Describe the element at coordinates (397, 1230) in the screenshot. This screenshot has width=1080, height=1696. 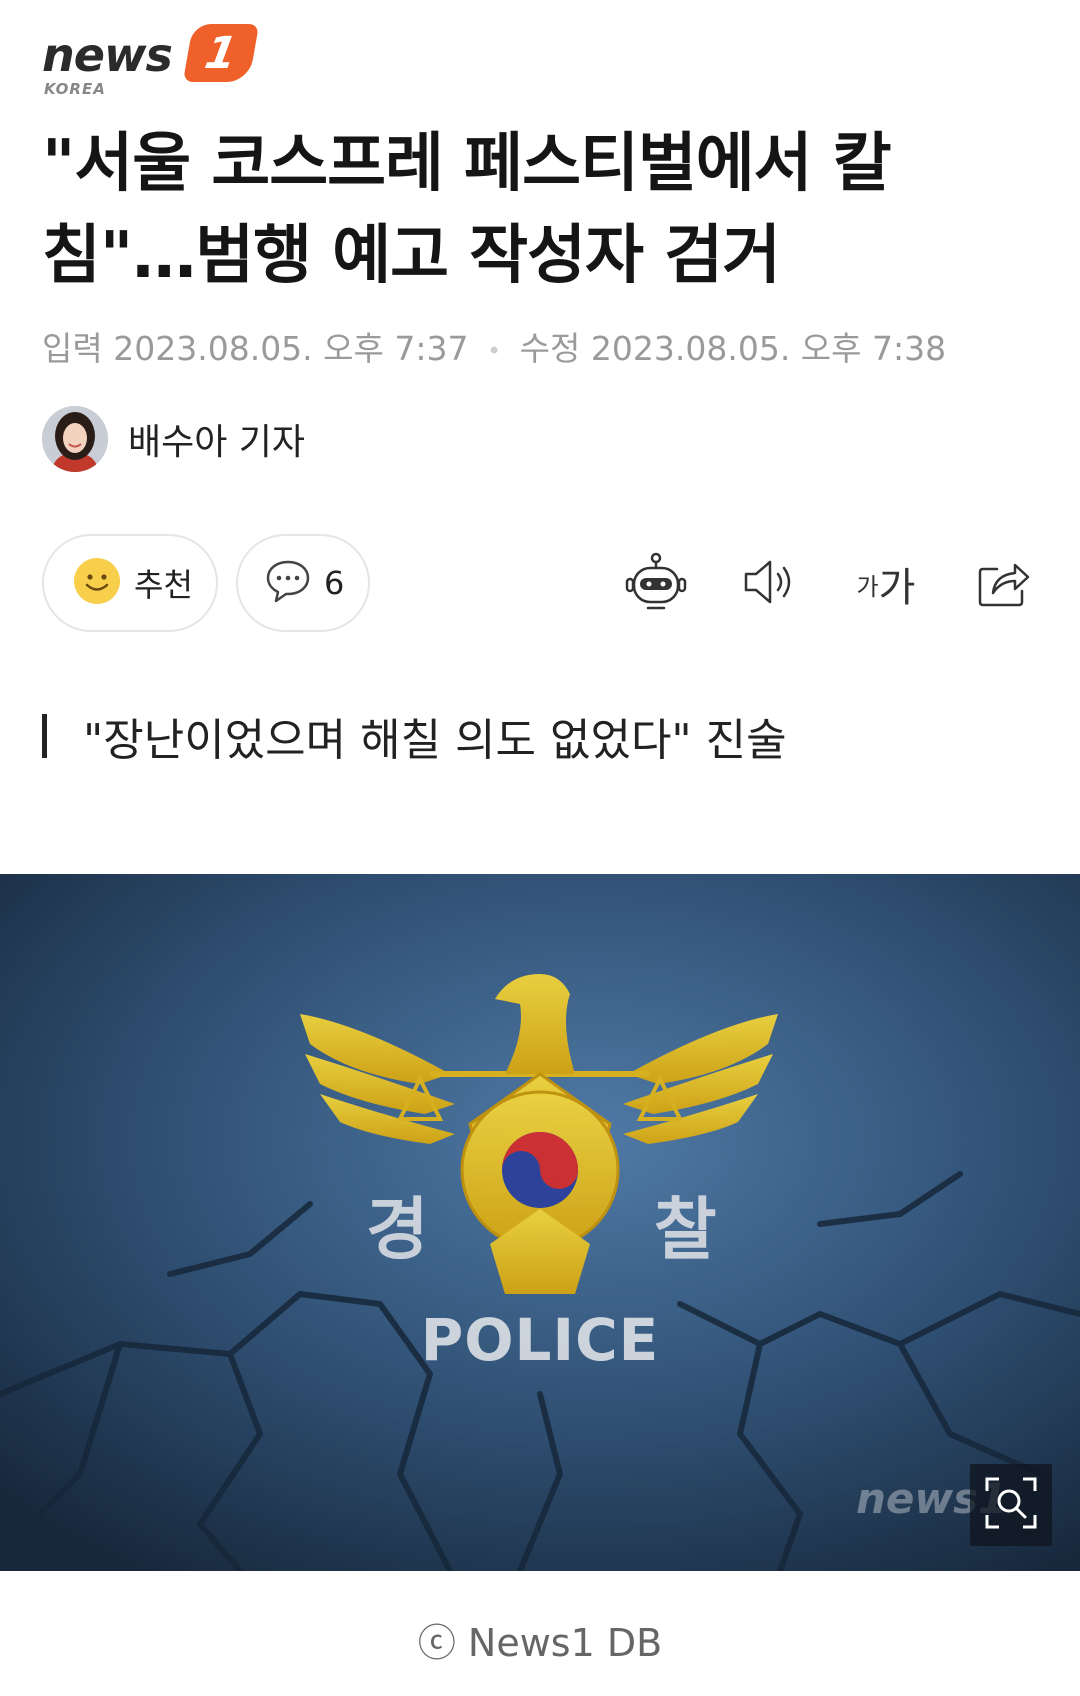
I see `police-left-char: 경` at that location.